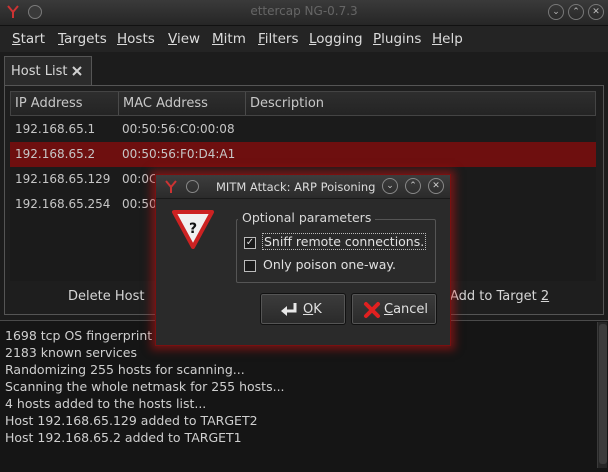  I want to click on ok-button: OK, so click(303, 309).